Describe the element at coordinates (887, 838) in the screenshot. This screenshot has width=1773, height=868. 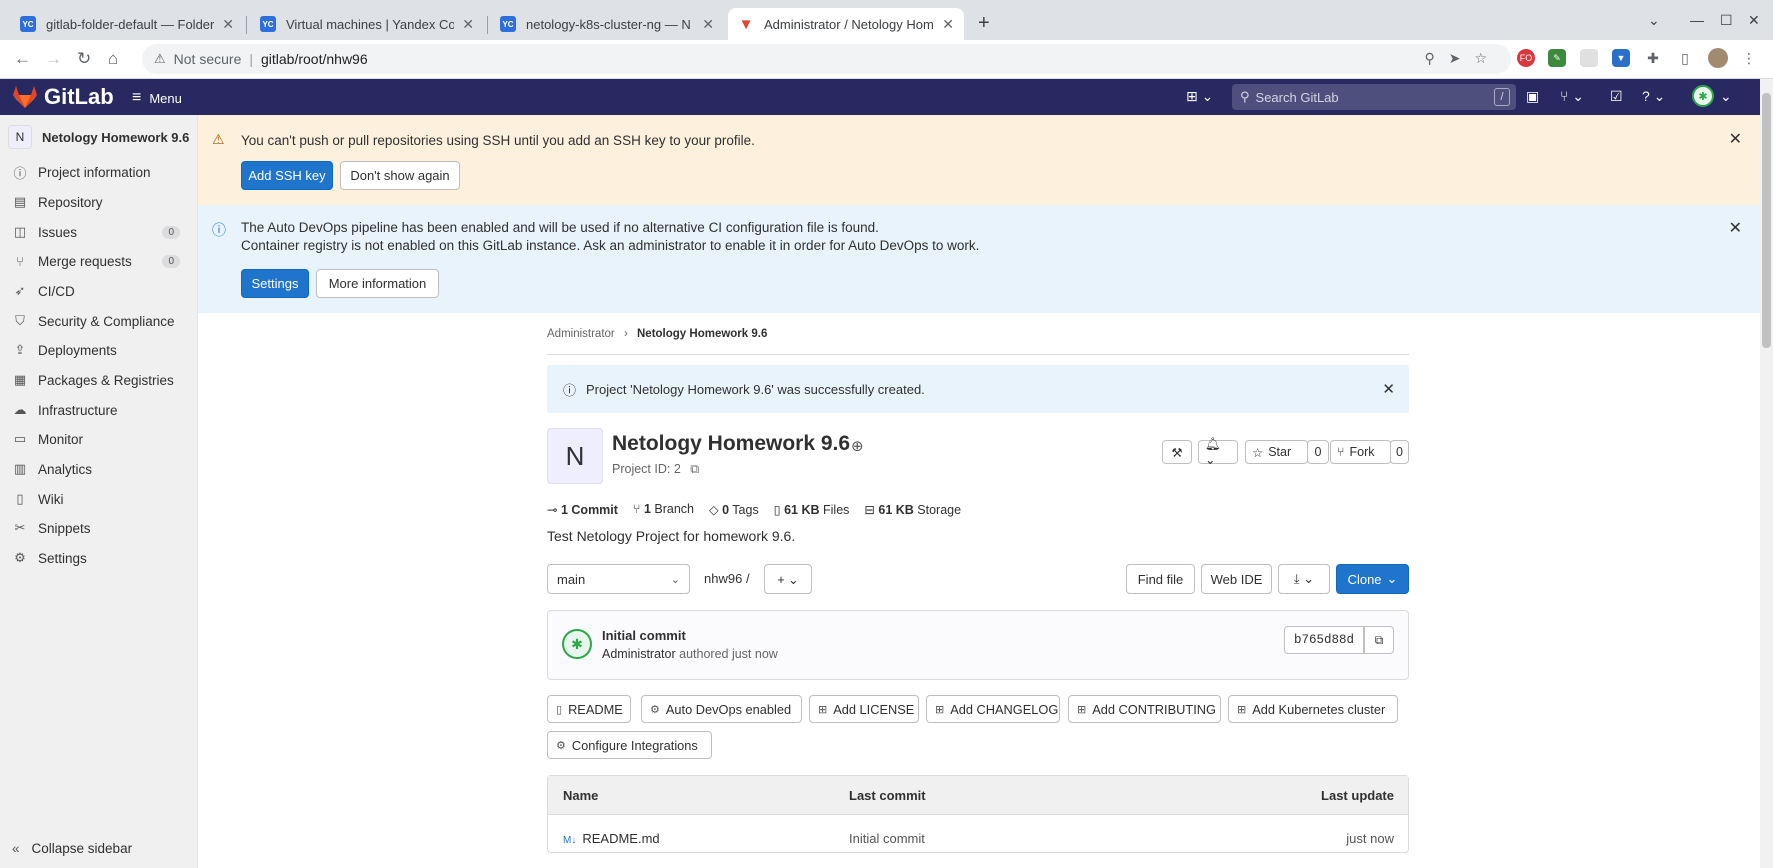
I see `file-last-commit: Initial commit` at that location.